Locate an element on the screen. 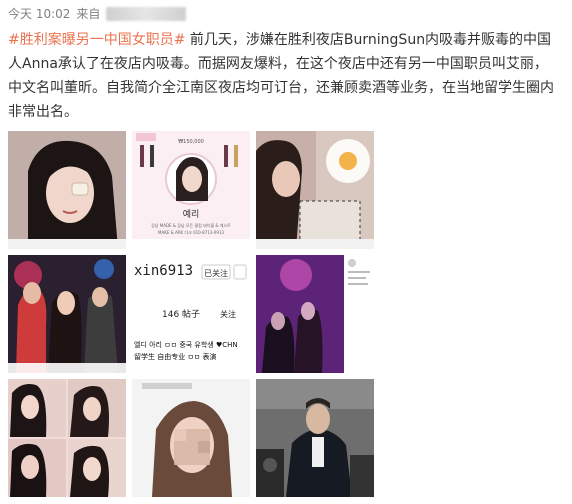  img5-bio1: 엘디 아리 ㅁㅁ 중국 유학생 ♥CHN is located at coordinates (186, 344).